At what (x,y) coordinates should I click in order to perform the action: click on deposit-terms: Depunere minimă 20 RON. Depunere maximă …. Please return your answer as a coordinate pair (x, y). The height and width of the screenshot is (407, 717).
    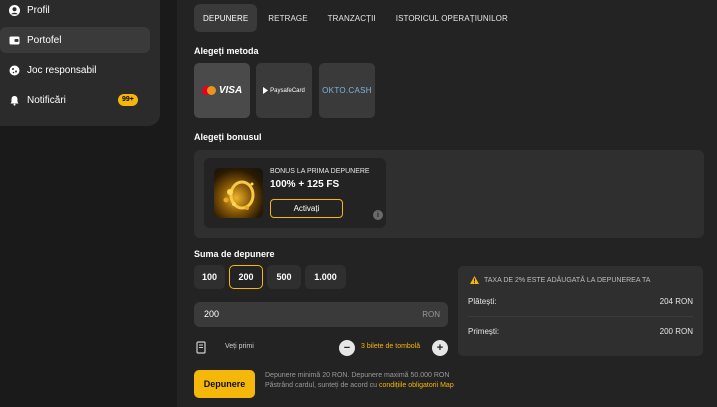
    Looking at the image, I should click on (360, 381).